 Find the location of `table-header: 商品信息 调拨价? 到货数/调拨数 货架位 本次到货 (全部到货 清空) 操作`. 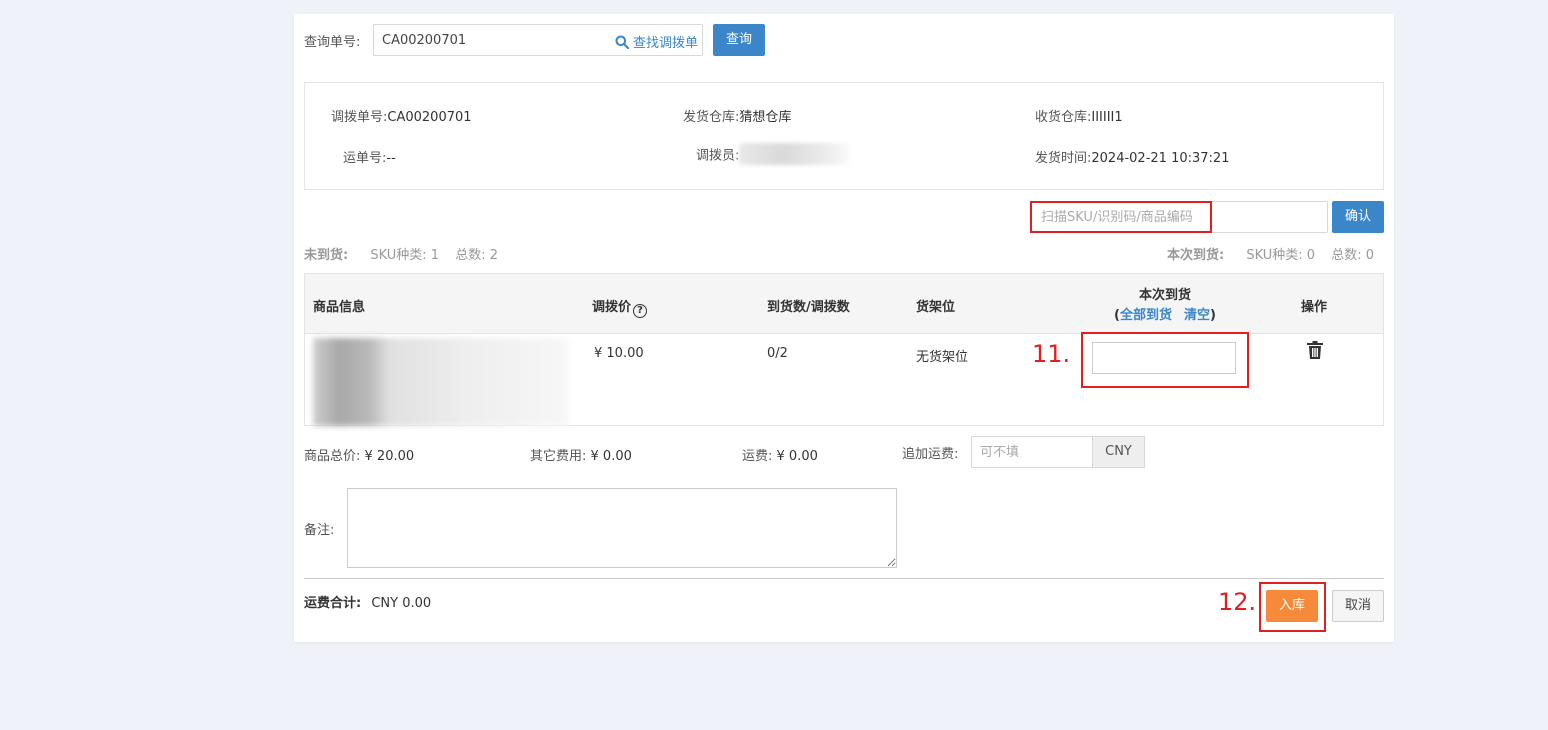

table-header: 商品信息 调拨价? 到货数/调拨数 货架位 本次到货 (全部到货 清空) 操作 is located at coordinates (844, 304).